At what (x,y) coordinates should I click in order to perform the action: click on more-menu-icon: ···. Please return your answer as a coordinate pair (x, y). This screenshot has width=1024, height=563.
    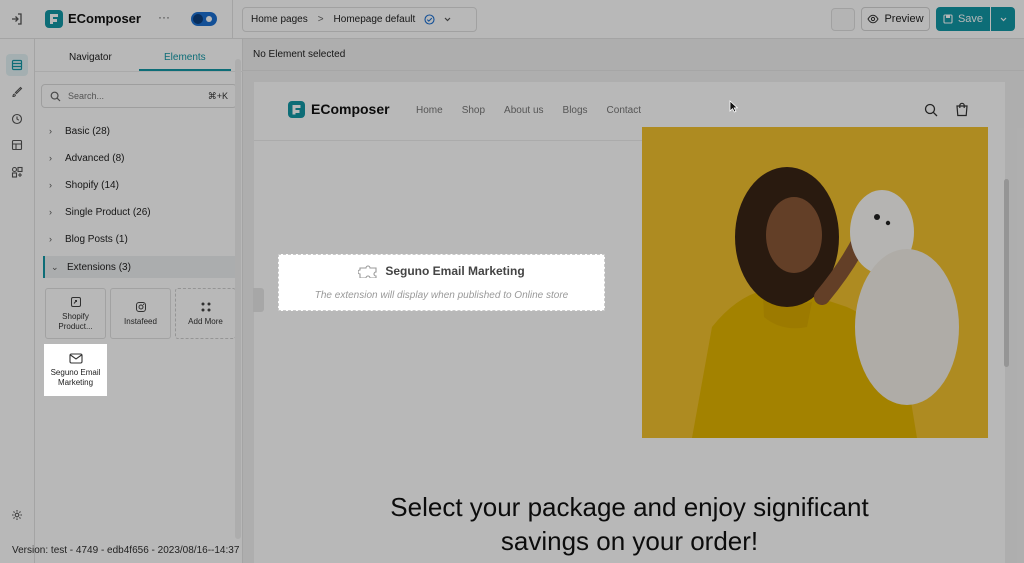
    Looking at the image, I should click on (164, 17).